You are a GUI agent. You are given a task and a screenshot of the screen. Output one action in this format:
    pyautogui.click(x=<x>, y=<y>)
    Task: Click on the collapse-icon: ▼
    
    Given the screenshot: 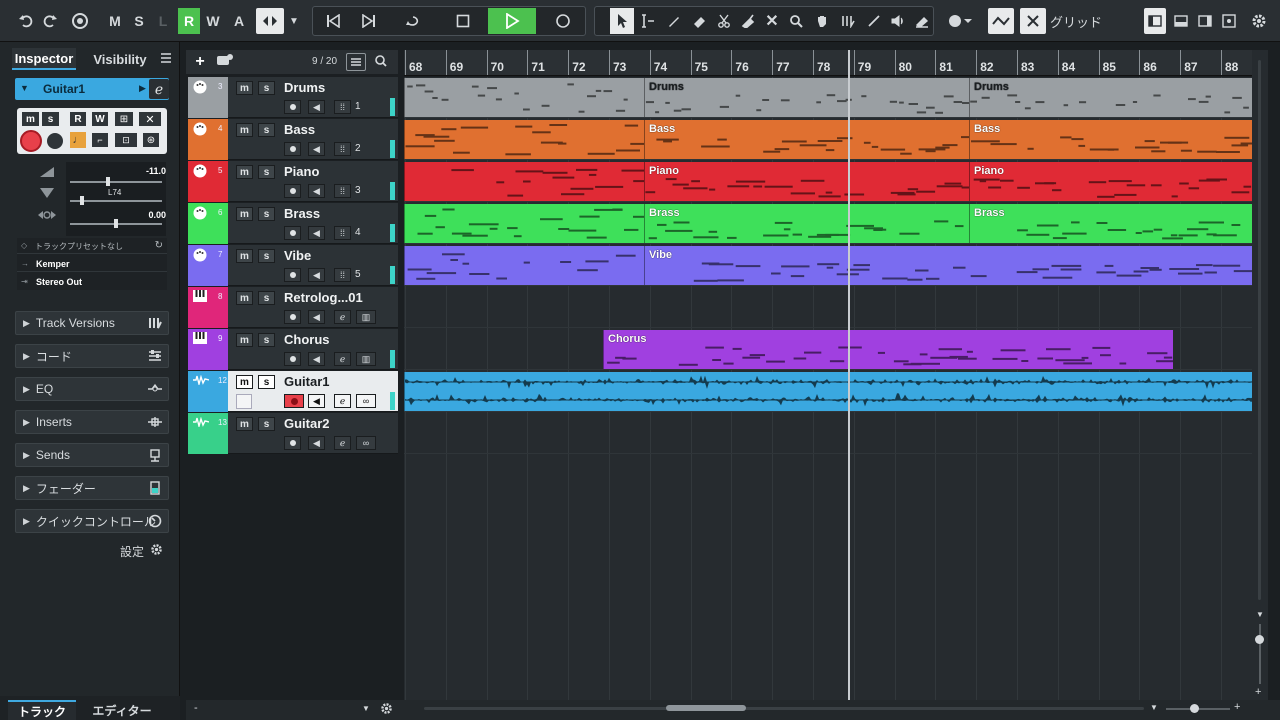 What is the action you would take?
    pyautogui.click(x=24, y=88)
    